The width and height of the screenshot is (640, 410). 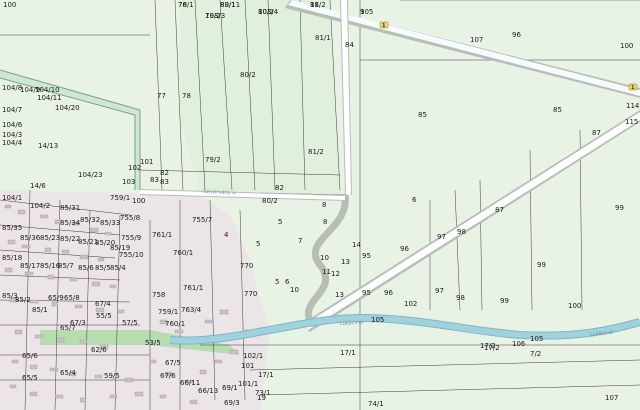 I want to click on parcel-label: 770, so click(x=246, y=266).